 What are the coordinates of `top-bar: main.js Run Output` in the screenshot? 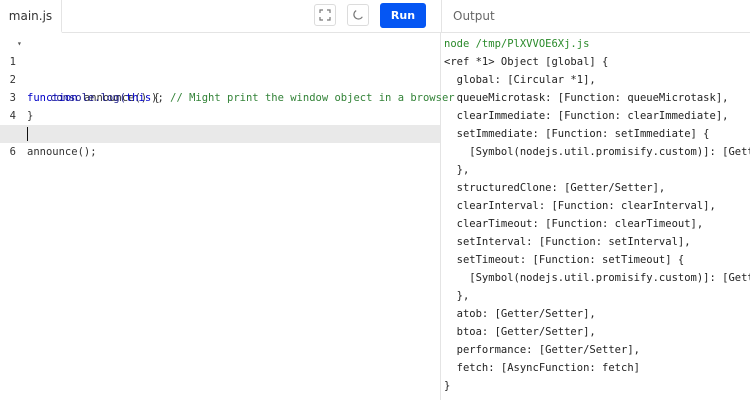 It's located at (375, 16).